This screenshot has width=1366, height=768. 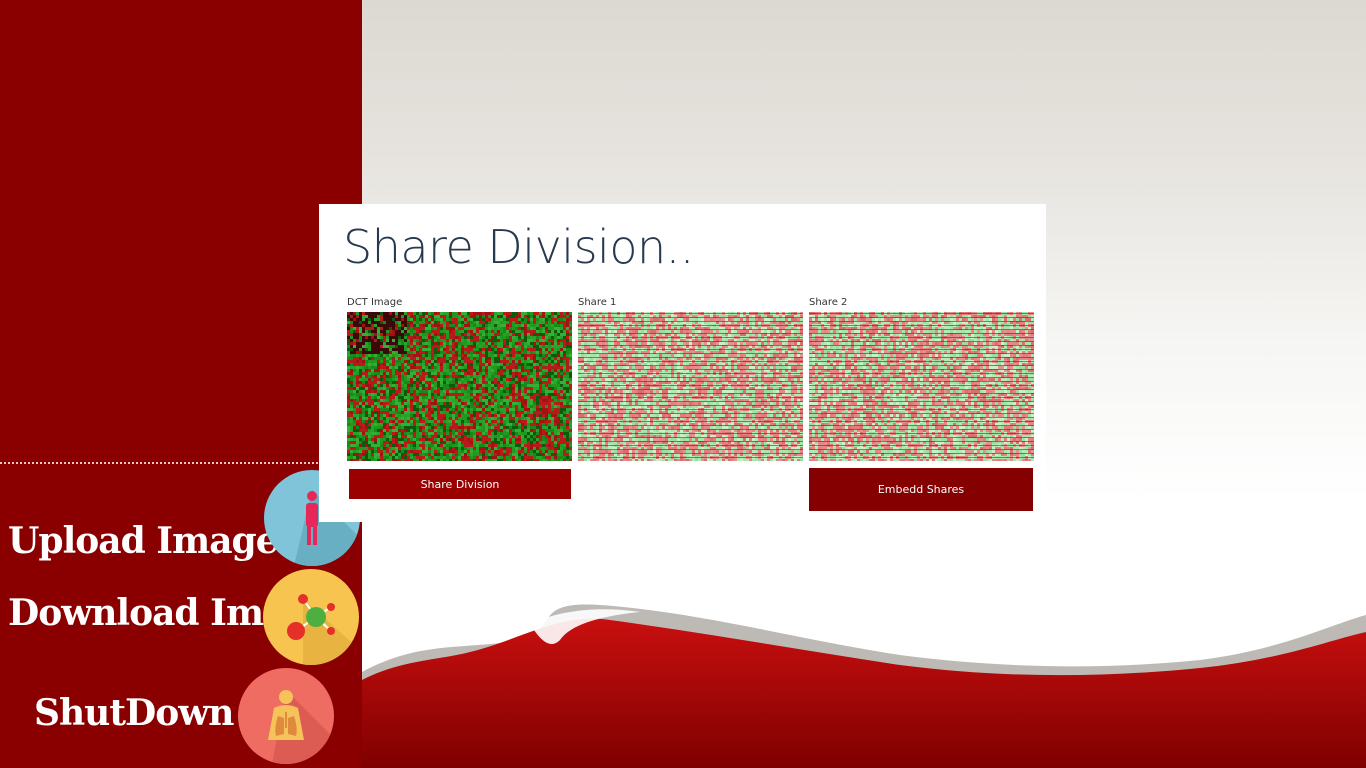 What do you see at coordinates (518, 247) in the screenshot?
I see `page-title: Share Division..` at bounding box center [518, 247].